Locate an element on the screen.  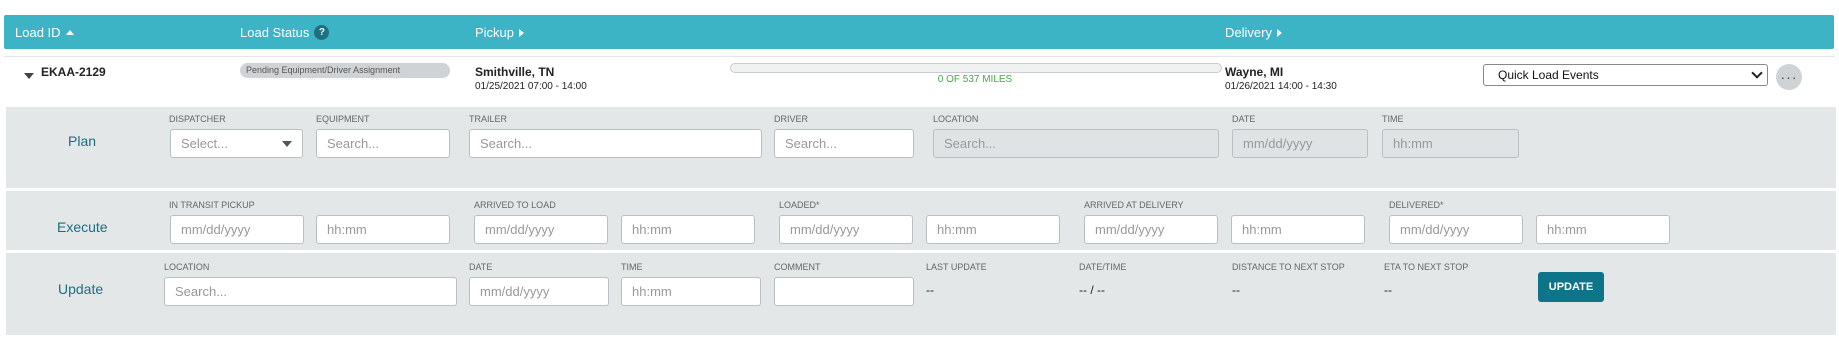
comment-label: COMMENT is located at coordinates (797, 267).